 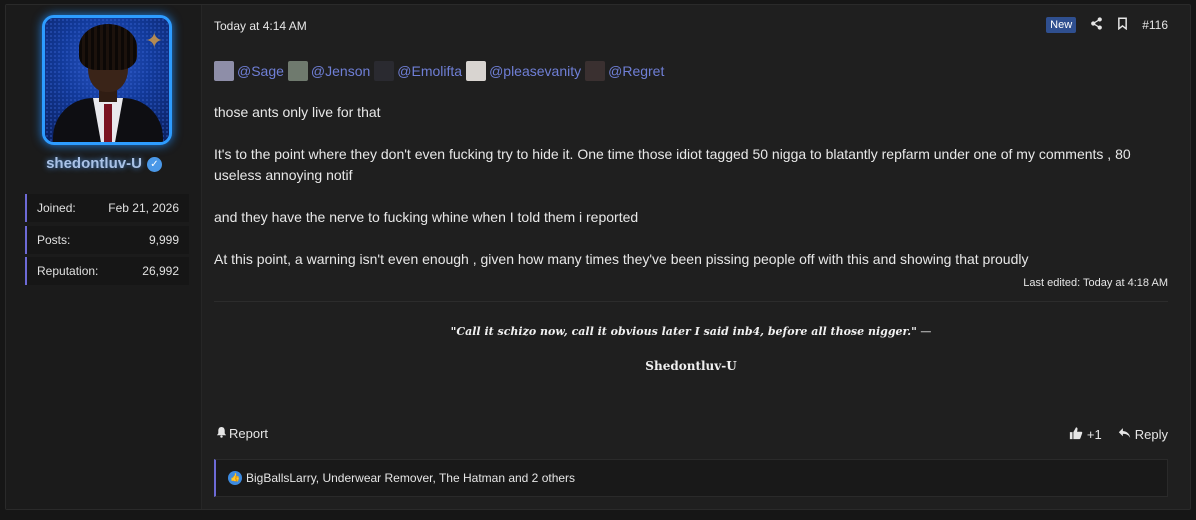 I want to click on new-badge: New, so click(x=1061, y=25).